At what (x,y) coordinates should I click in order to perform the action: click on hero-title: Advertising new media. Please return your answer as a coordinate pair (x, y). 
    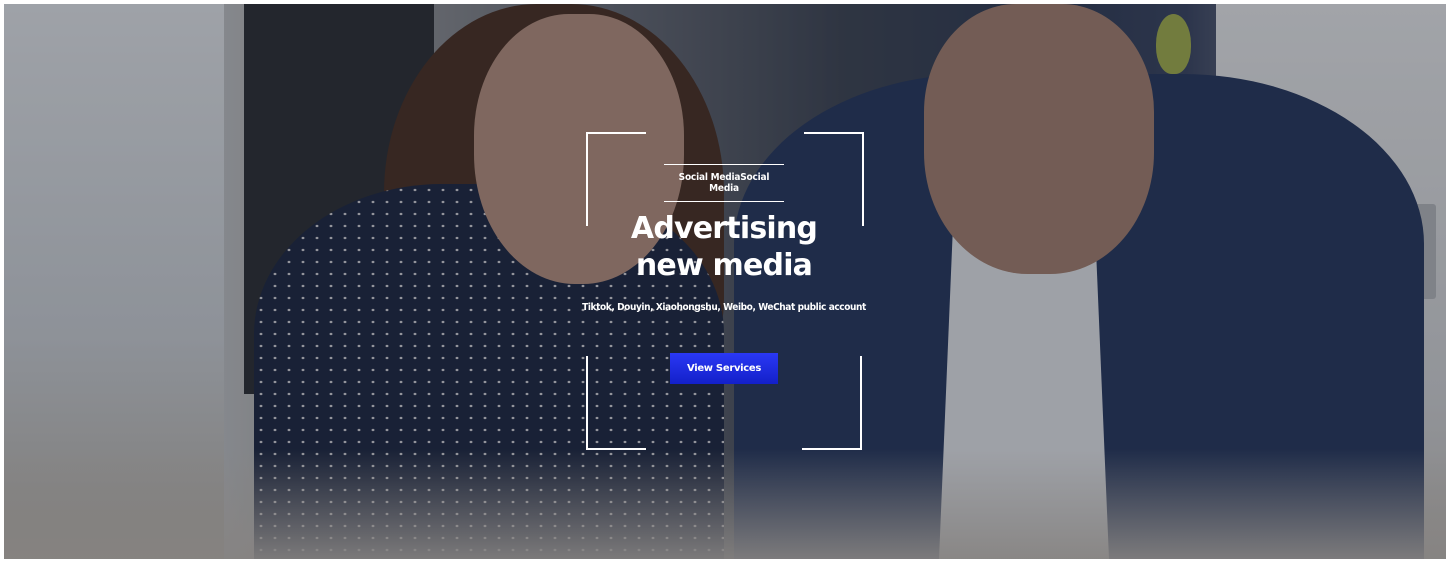
    Looking at the image, I should click on (724, 247).